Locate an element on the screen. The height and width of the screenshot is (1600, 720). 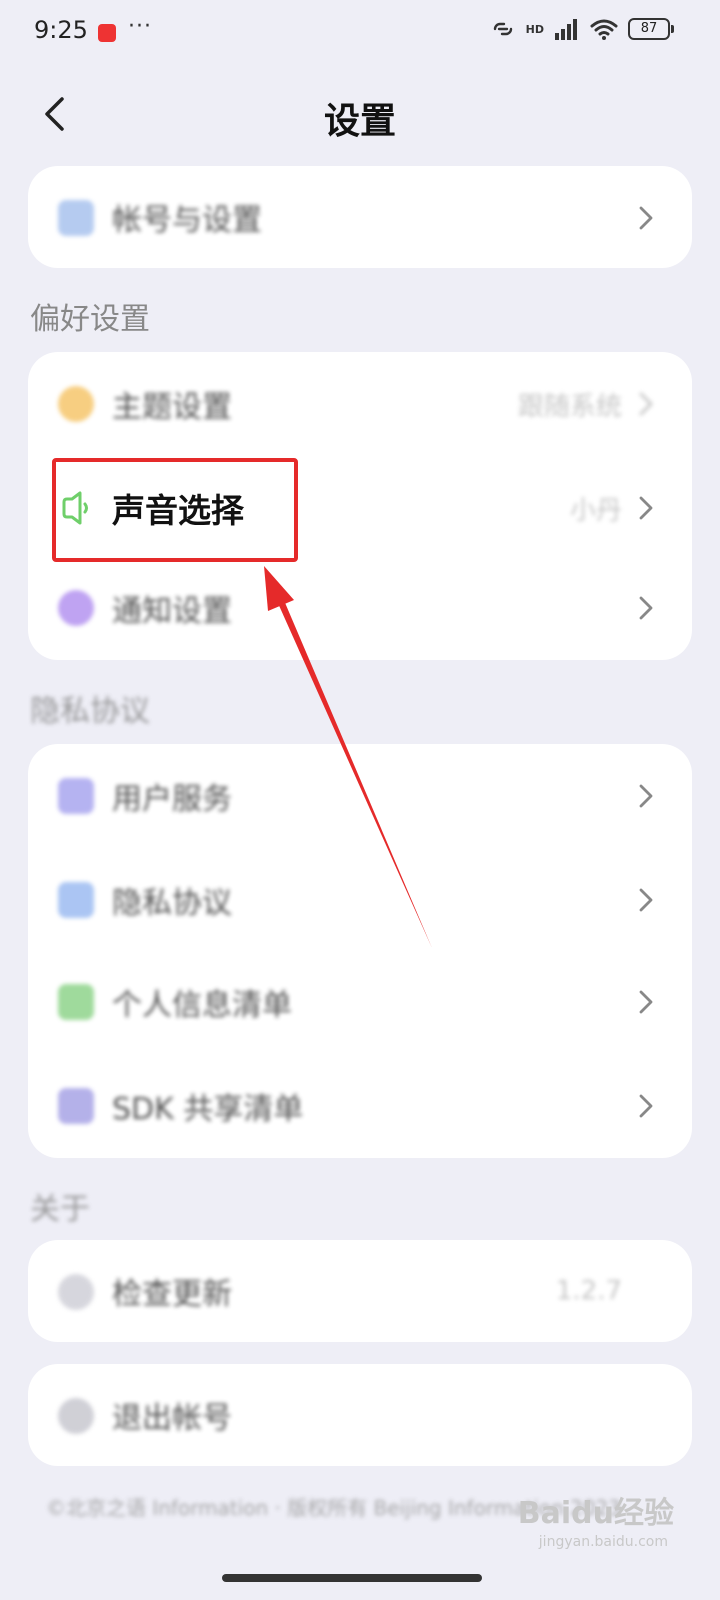
hd-label: HD is located at coordinates (534, 29).